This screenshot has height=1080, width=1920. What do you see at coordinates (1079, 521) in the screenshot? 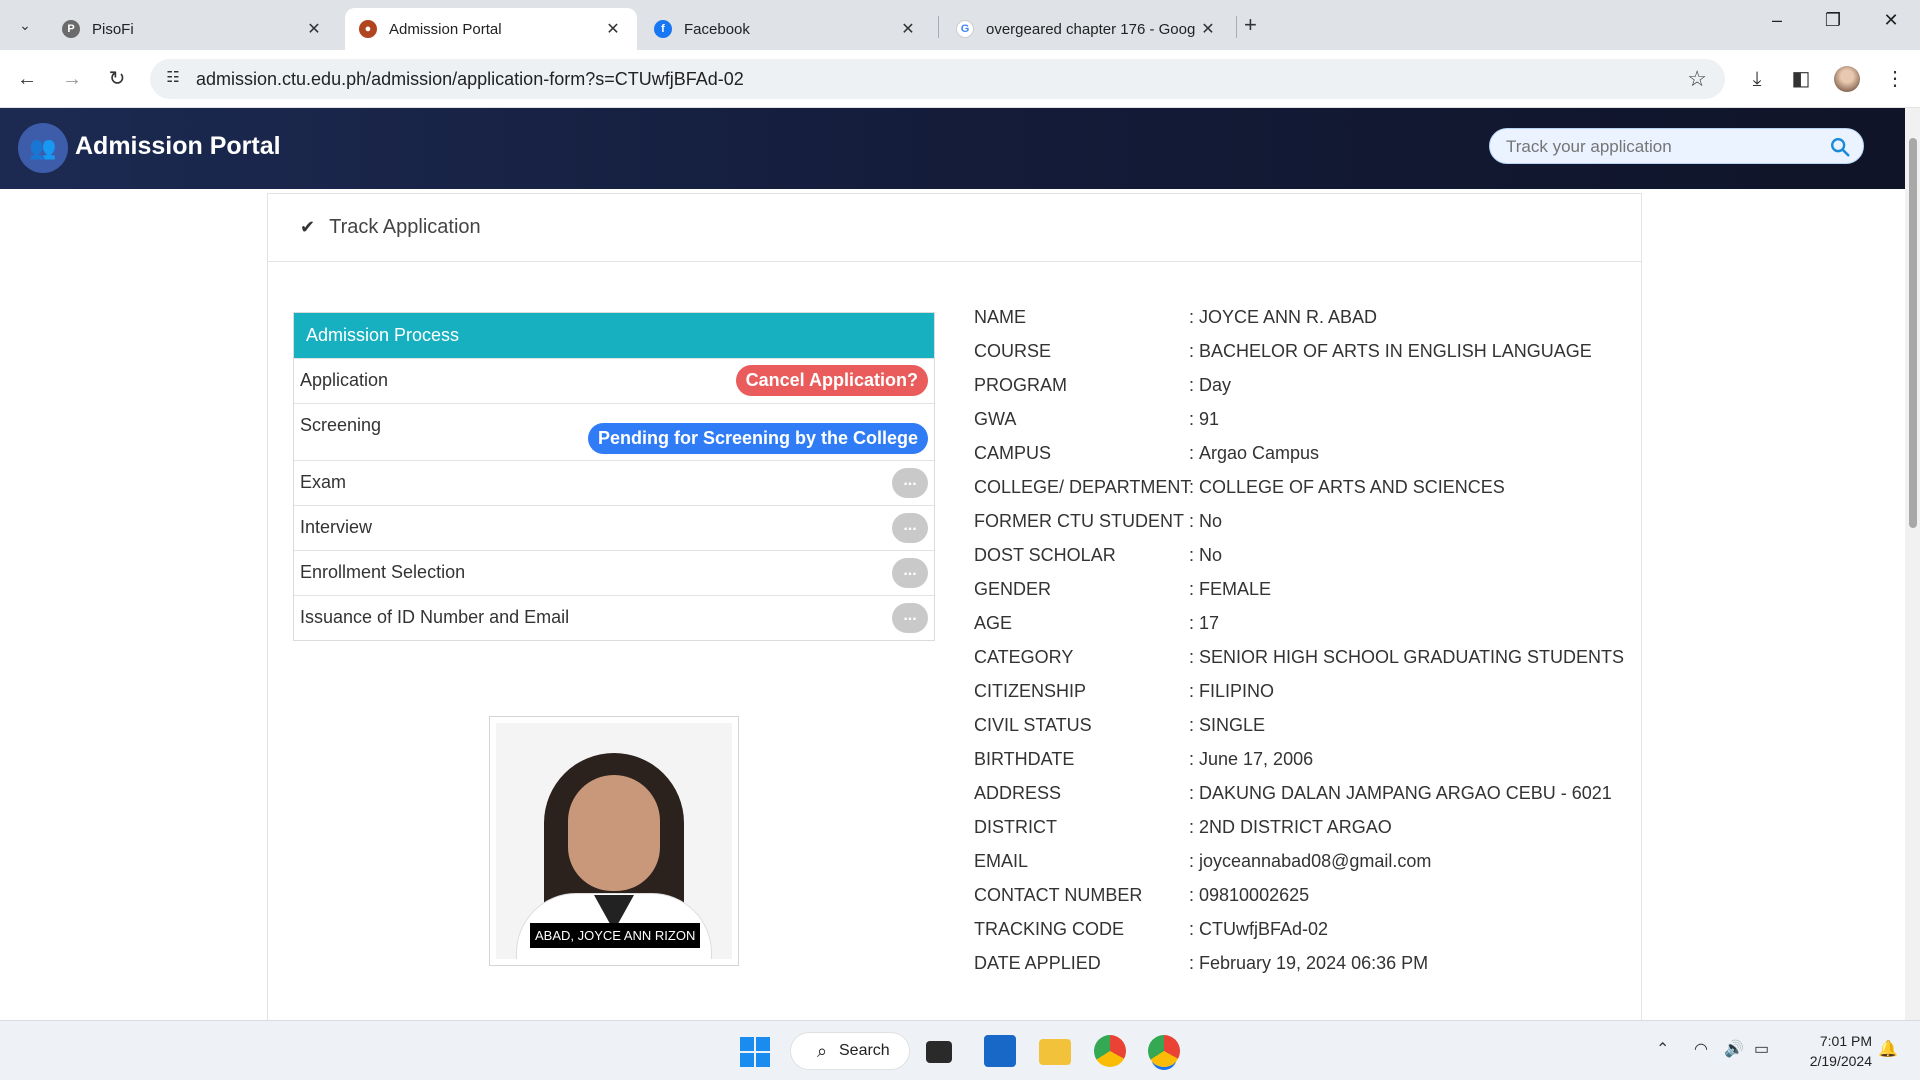
I see `detail-label: FORMER CTU STUDENT` at bounding box center [1079, 521].